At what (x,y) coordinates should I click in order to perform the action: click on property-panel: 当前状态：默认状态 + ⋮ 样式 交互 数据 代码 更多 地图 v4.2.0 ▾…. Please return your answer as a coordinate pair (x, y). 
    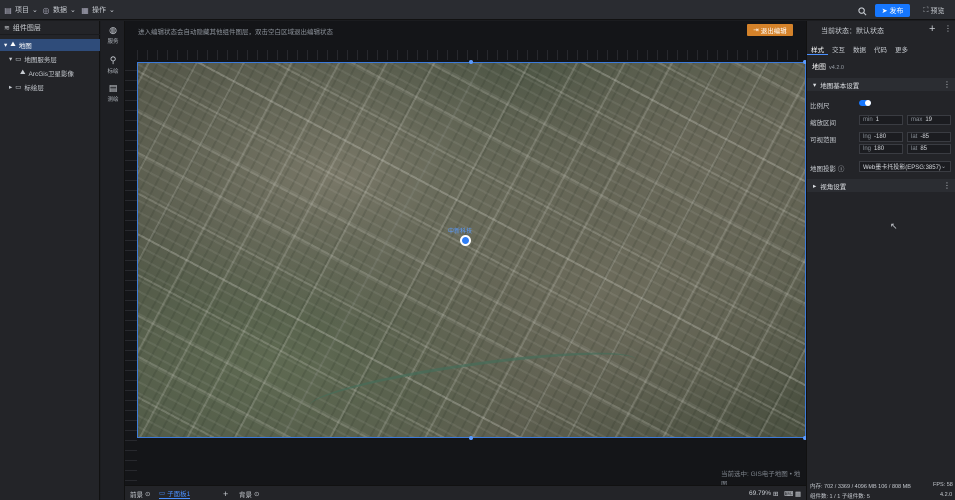
    Looking at the image, I should click on (880, 260).